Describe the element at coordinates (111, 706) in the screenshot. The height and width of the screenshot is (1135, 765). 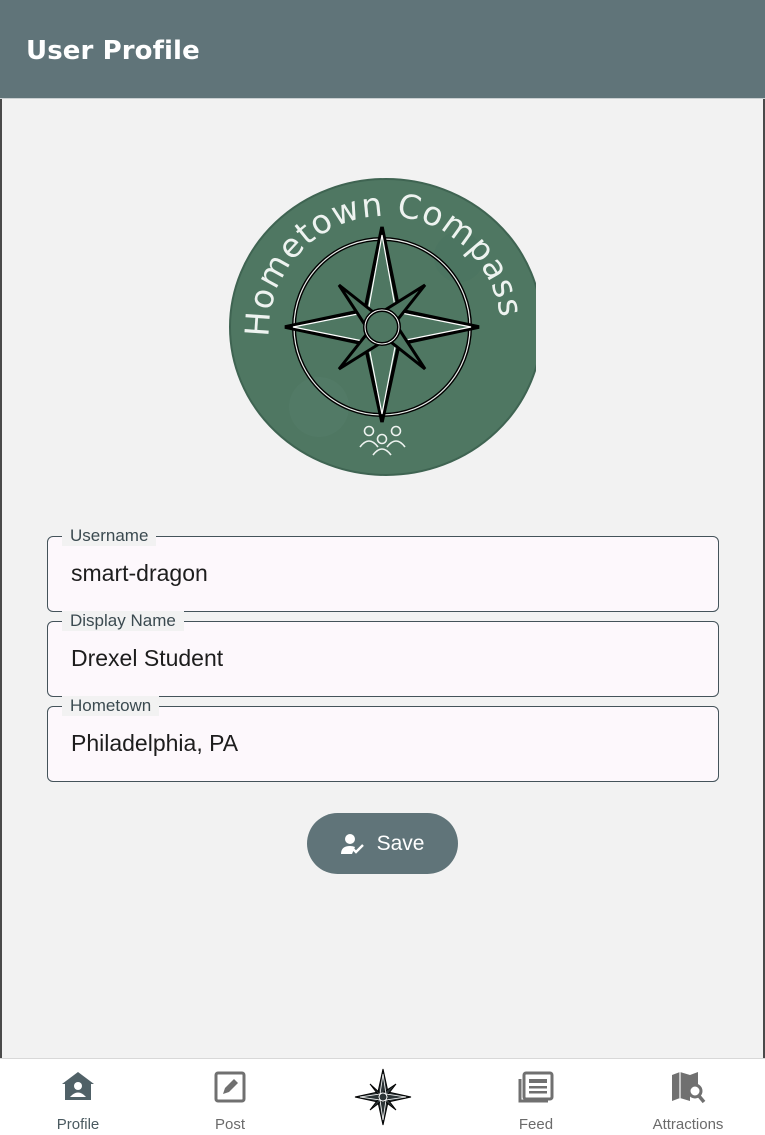
I see `hometown-label: Hometown` at that location.